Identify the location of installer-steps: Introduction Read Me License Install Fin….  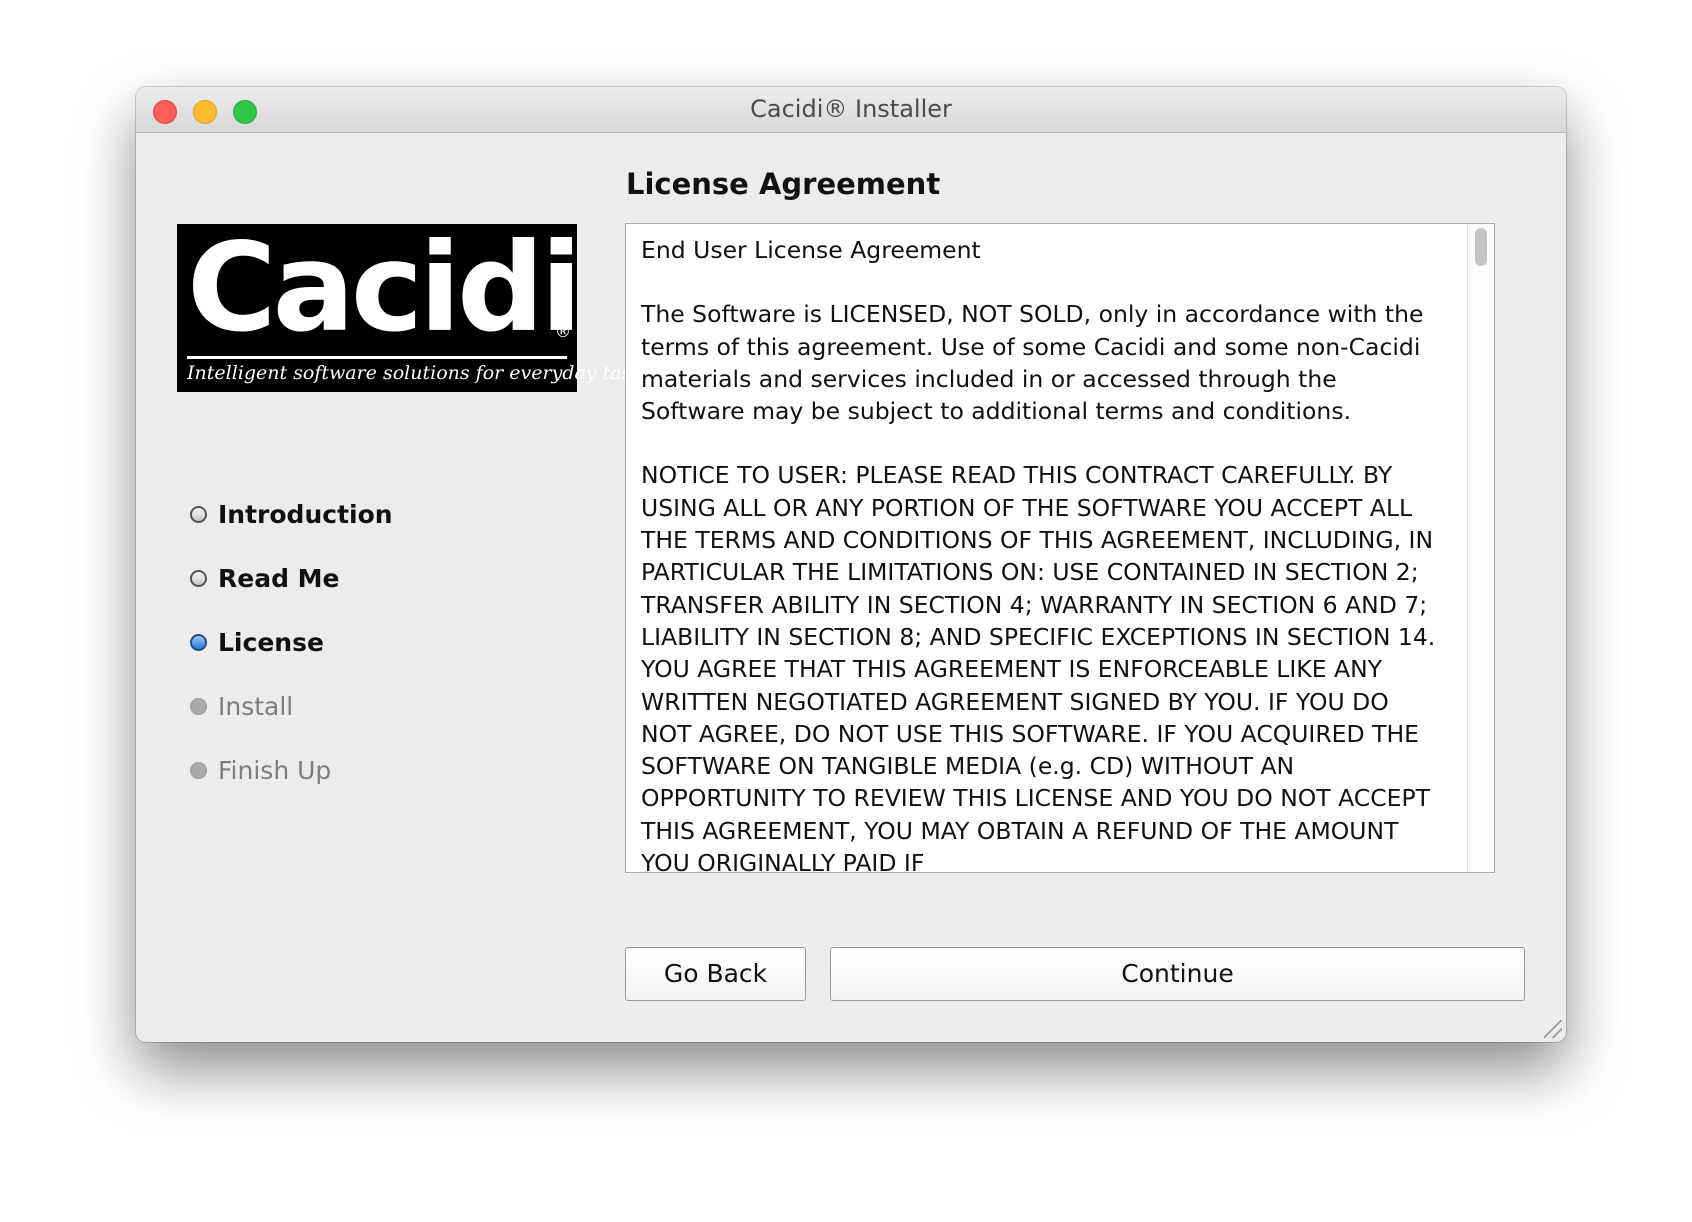
(291, 642).